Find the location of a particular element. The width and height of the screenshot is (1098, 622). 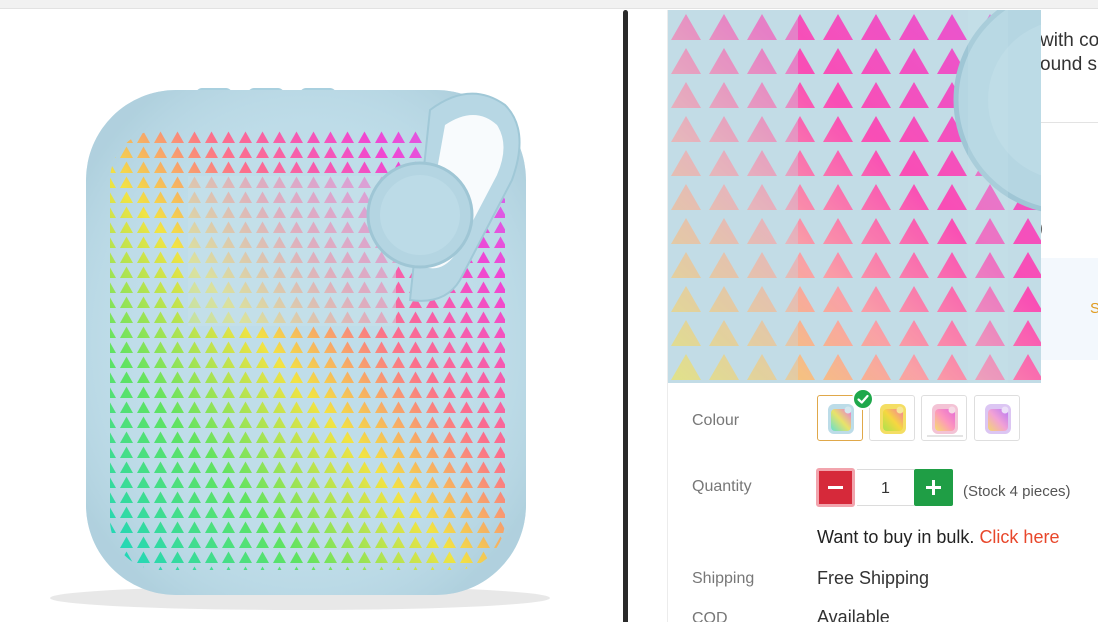

top-strip is located at coordinates (549, 4).